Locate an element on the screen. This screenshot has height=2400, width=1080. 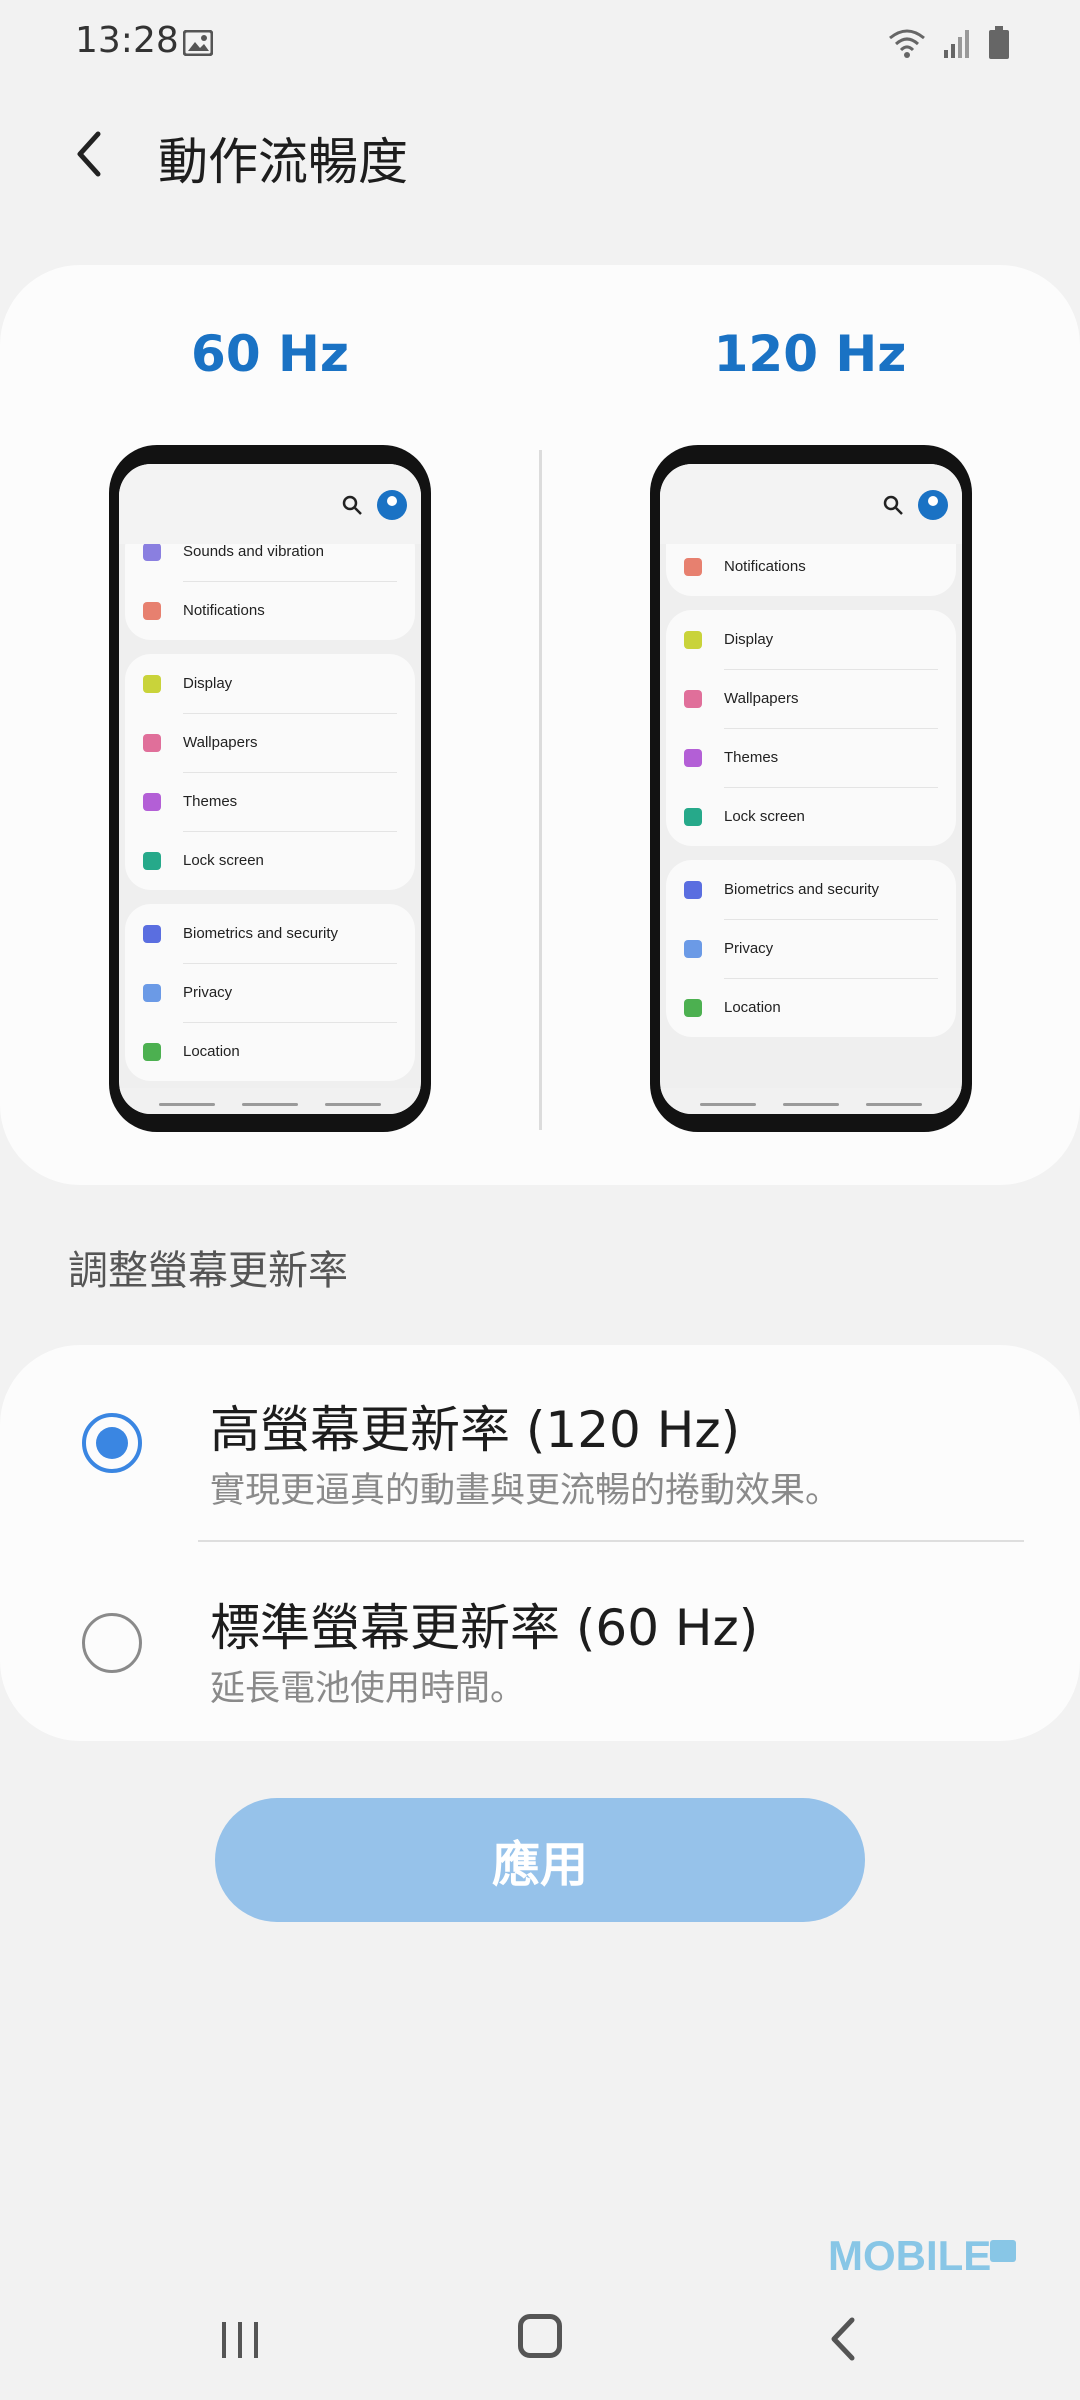
home-button is located at coordinates (540, 2336).